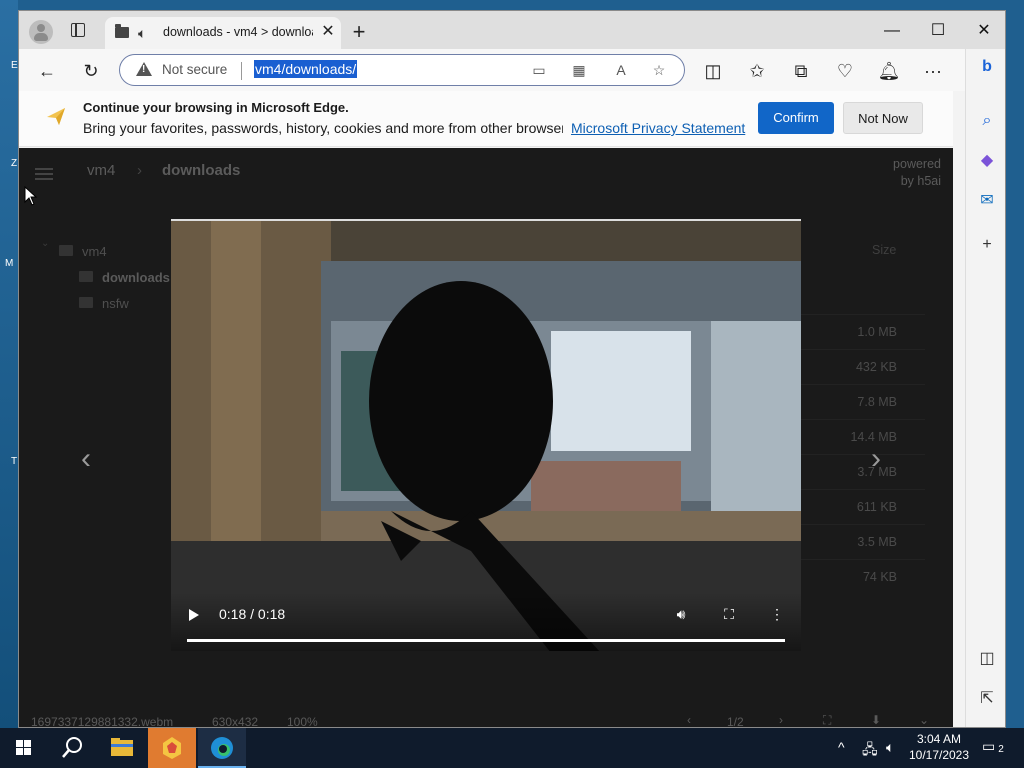 The height and width of the screenshot is (768, 1024). I want to click on breadcrumb-vm4: vm4, so click(101, 170).